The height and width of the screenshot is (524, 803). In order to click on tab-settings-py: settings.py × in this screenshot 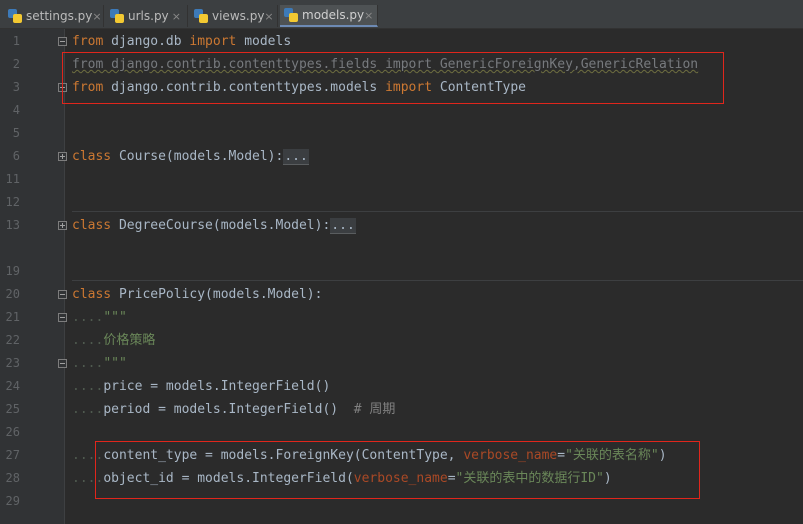, I will do `click(54, 16)`.